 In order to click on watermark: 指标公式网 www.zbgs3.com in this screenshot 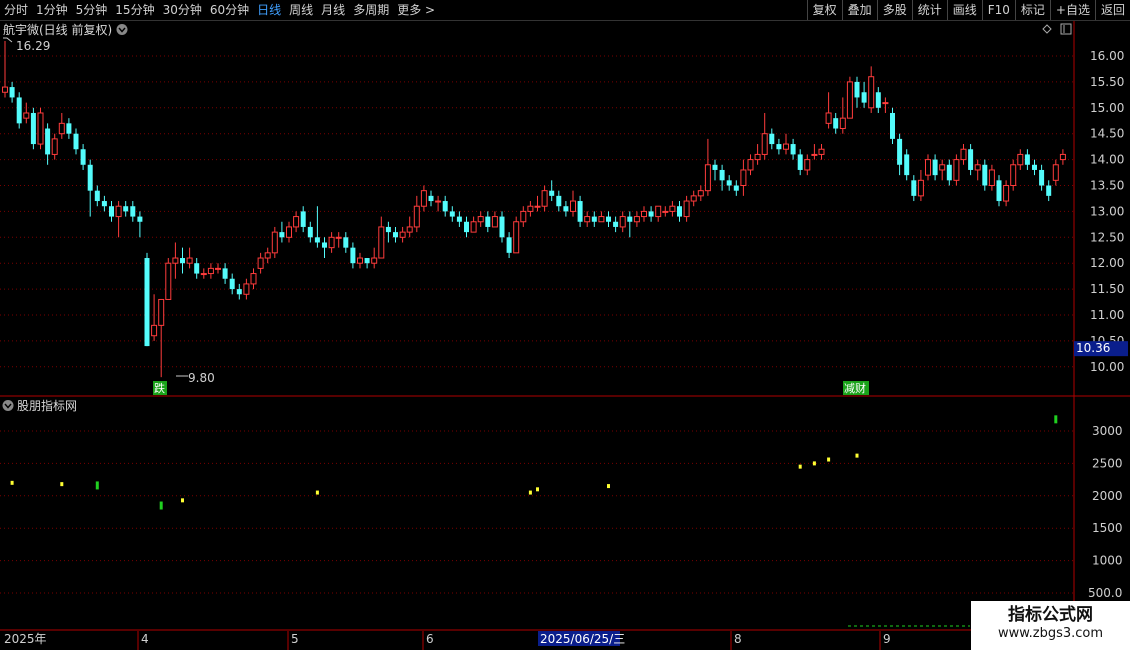, I will do `click(1050, 625)`.